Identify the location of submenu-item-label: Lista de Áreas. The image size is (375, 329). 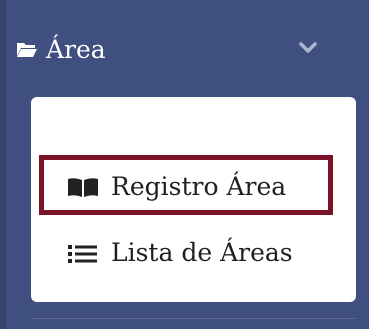
(202, 252).